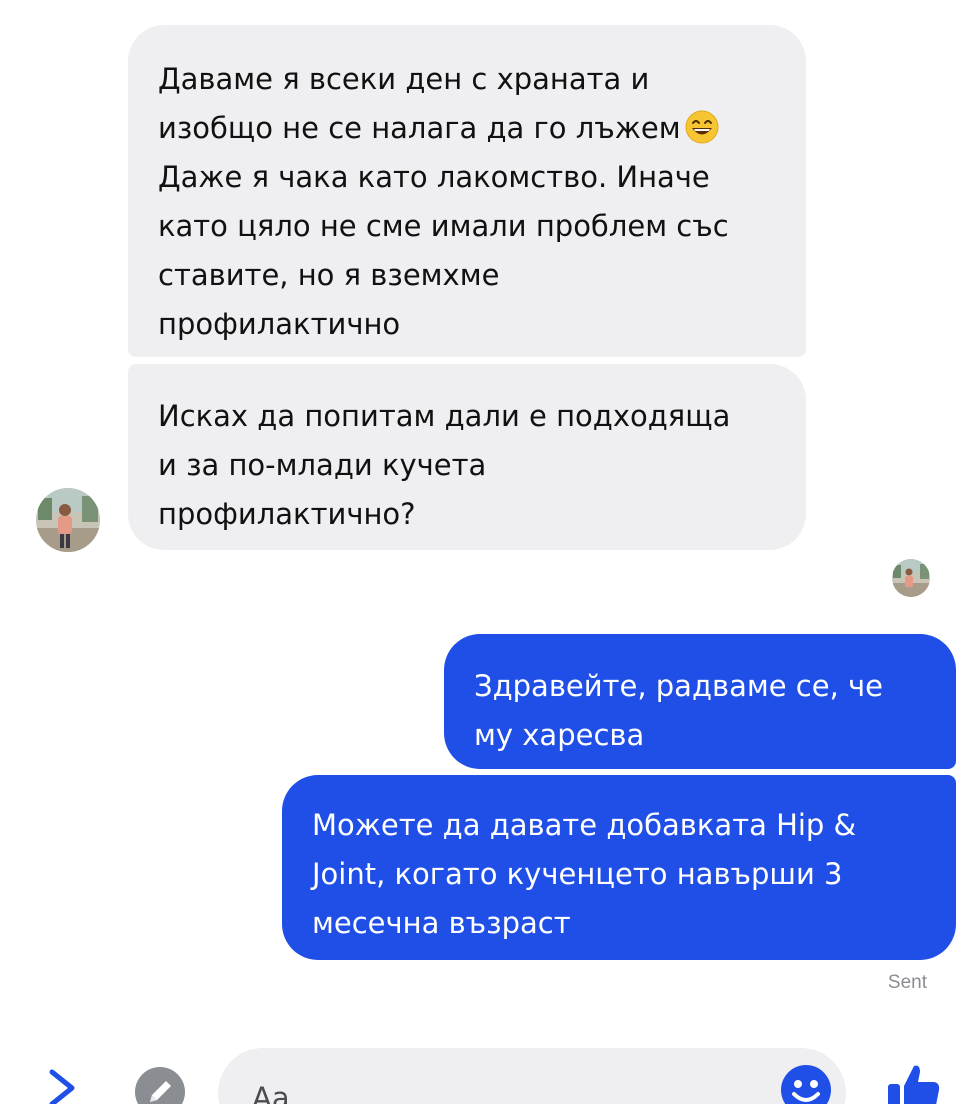  I want to click on message-line: Можете да давате добавката Hip &, so click(584, 825).